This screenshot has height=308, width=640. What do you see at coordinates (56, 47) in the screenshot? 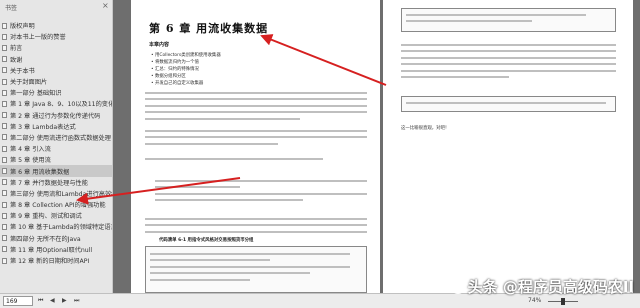
I see `bookmark-item: 前言` at bounding box center [56, 47].